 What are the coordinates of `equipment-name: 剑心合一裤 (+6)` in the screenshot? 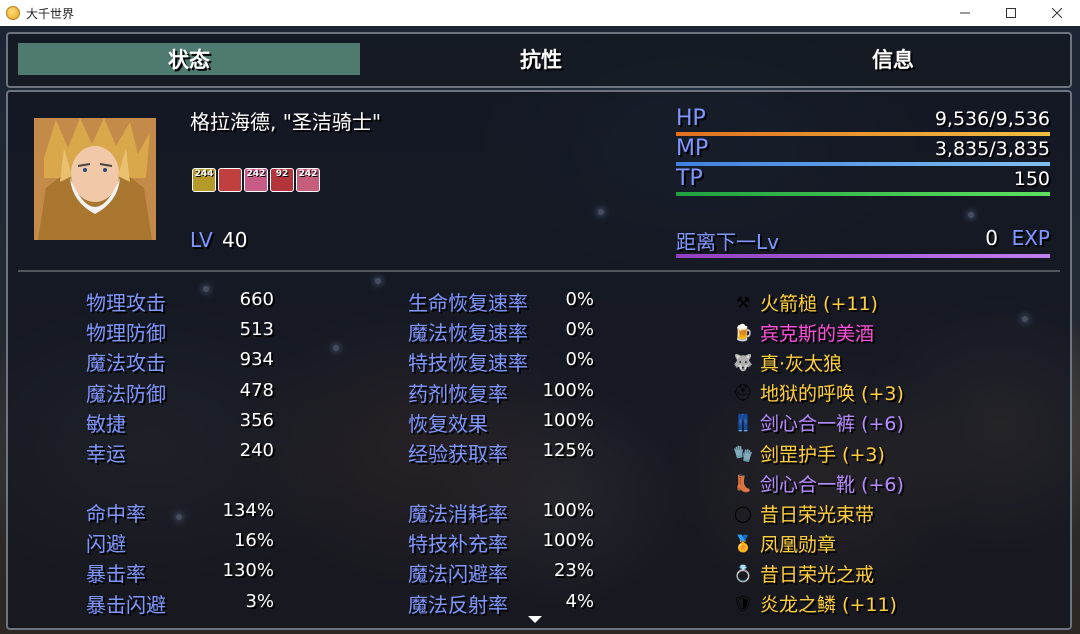 It's located at (832, 424).